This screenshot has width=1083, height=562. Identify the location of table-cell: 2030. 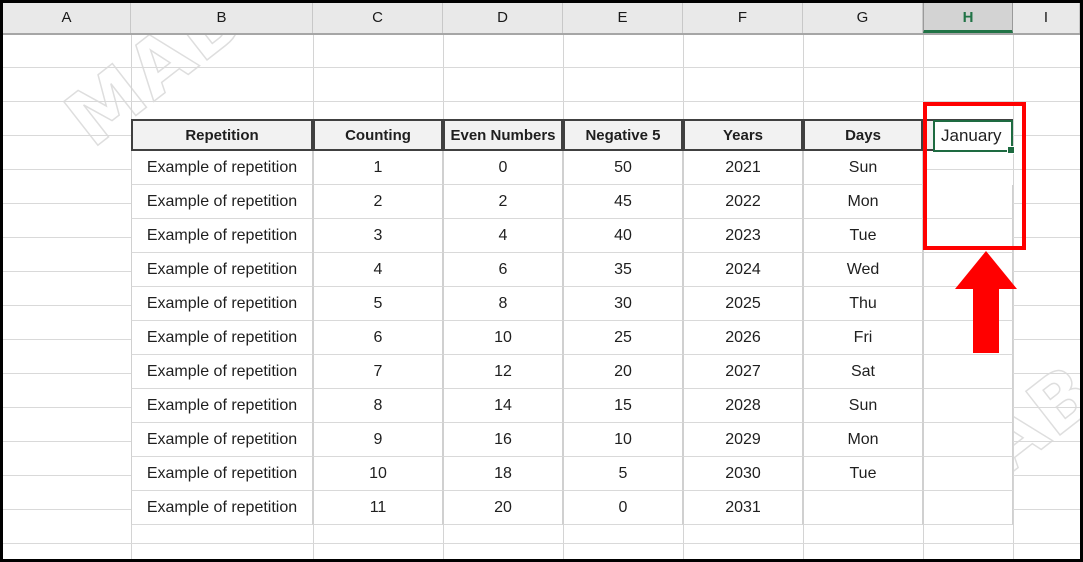
(743, 474).